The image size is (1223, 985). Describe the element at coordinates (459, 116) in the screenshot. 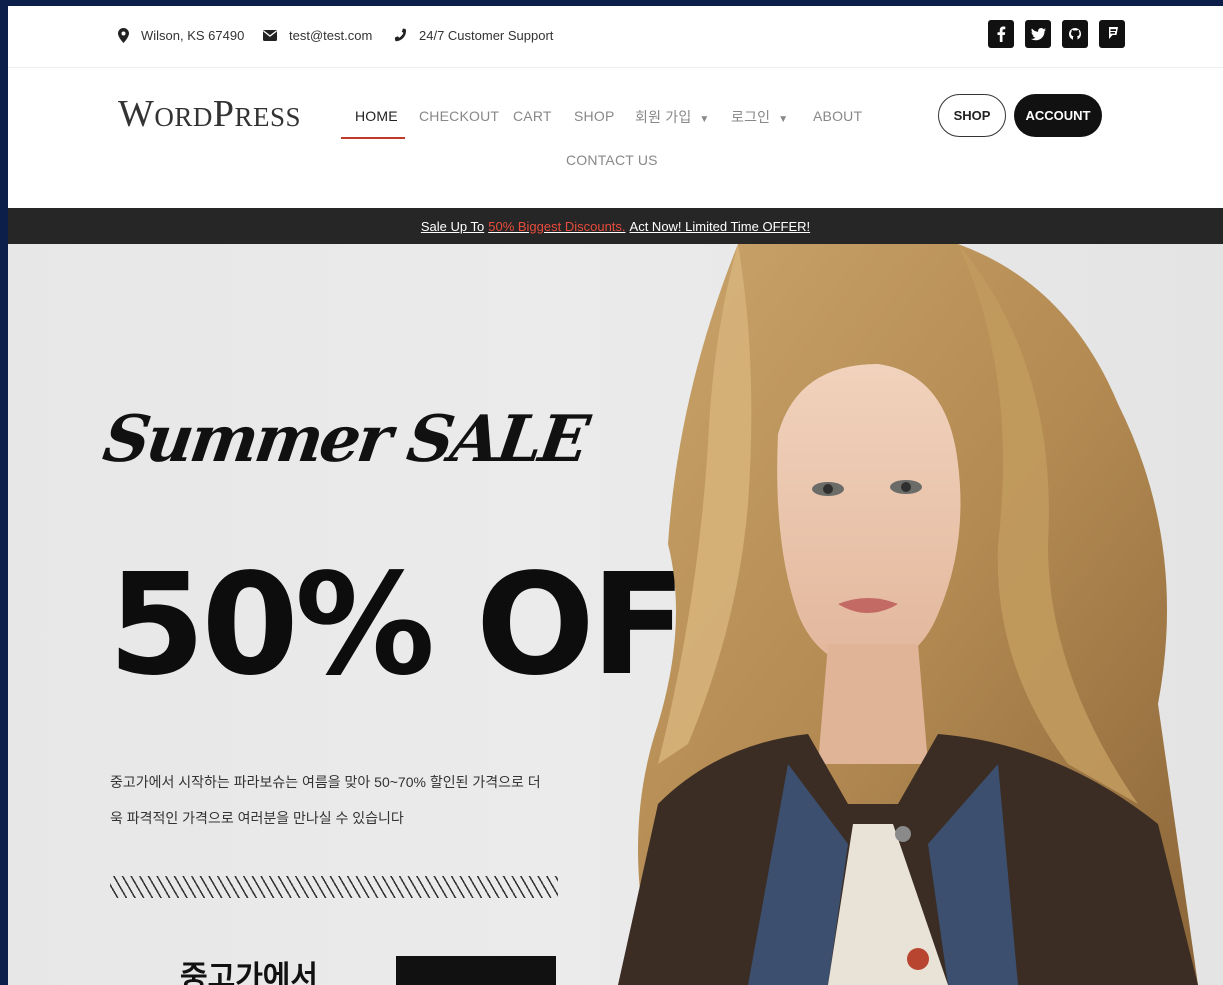

I see `nav-checkout: CHECKOUT` at that location.